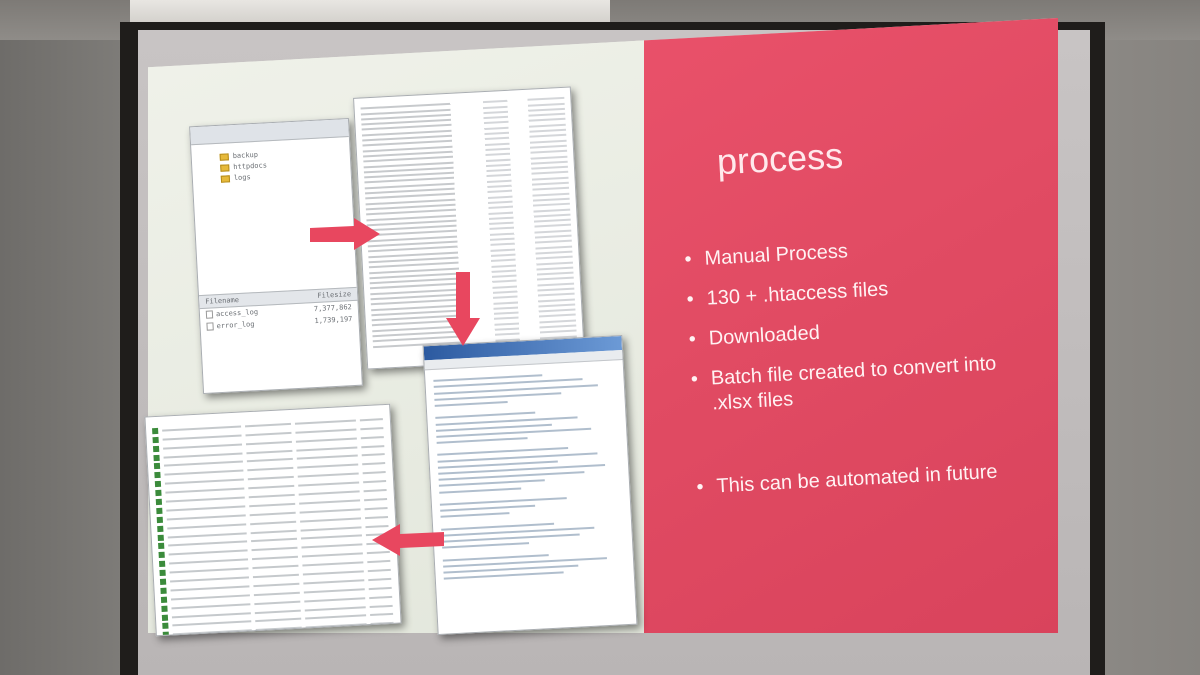  I want to click on arrow-right-icon, so click(345, 235).